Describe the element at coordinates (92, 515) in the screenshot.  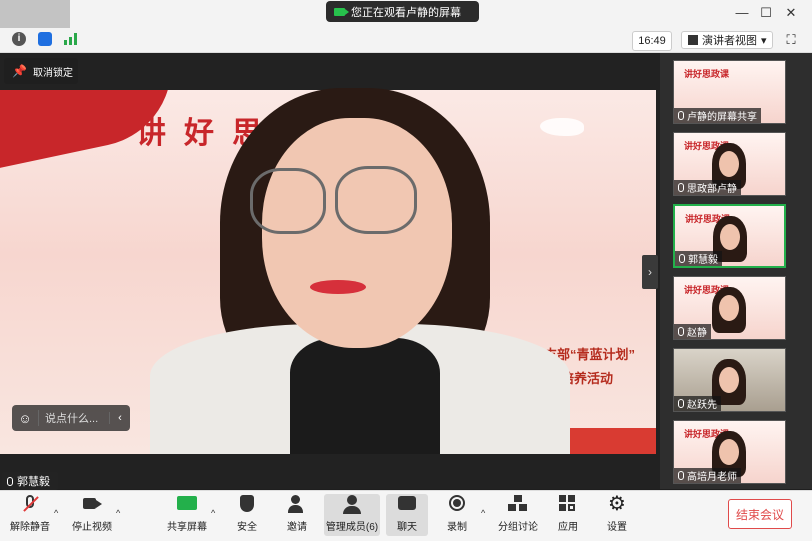
I see `stop-video-button: 停止视频` at that location.